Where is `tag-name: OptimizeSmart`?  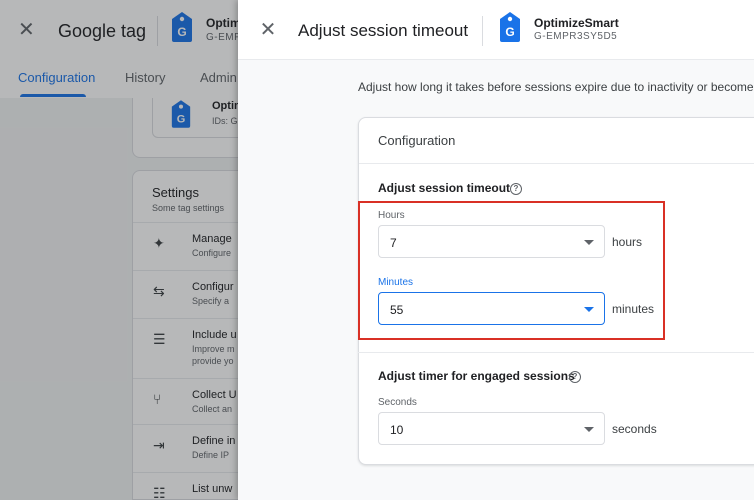
tag-name: OptimizeSmart is located at coordinates (576, 23).